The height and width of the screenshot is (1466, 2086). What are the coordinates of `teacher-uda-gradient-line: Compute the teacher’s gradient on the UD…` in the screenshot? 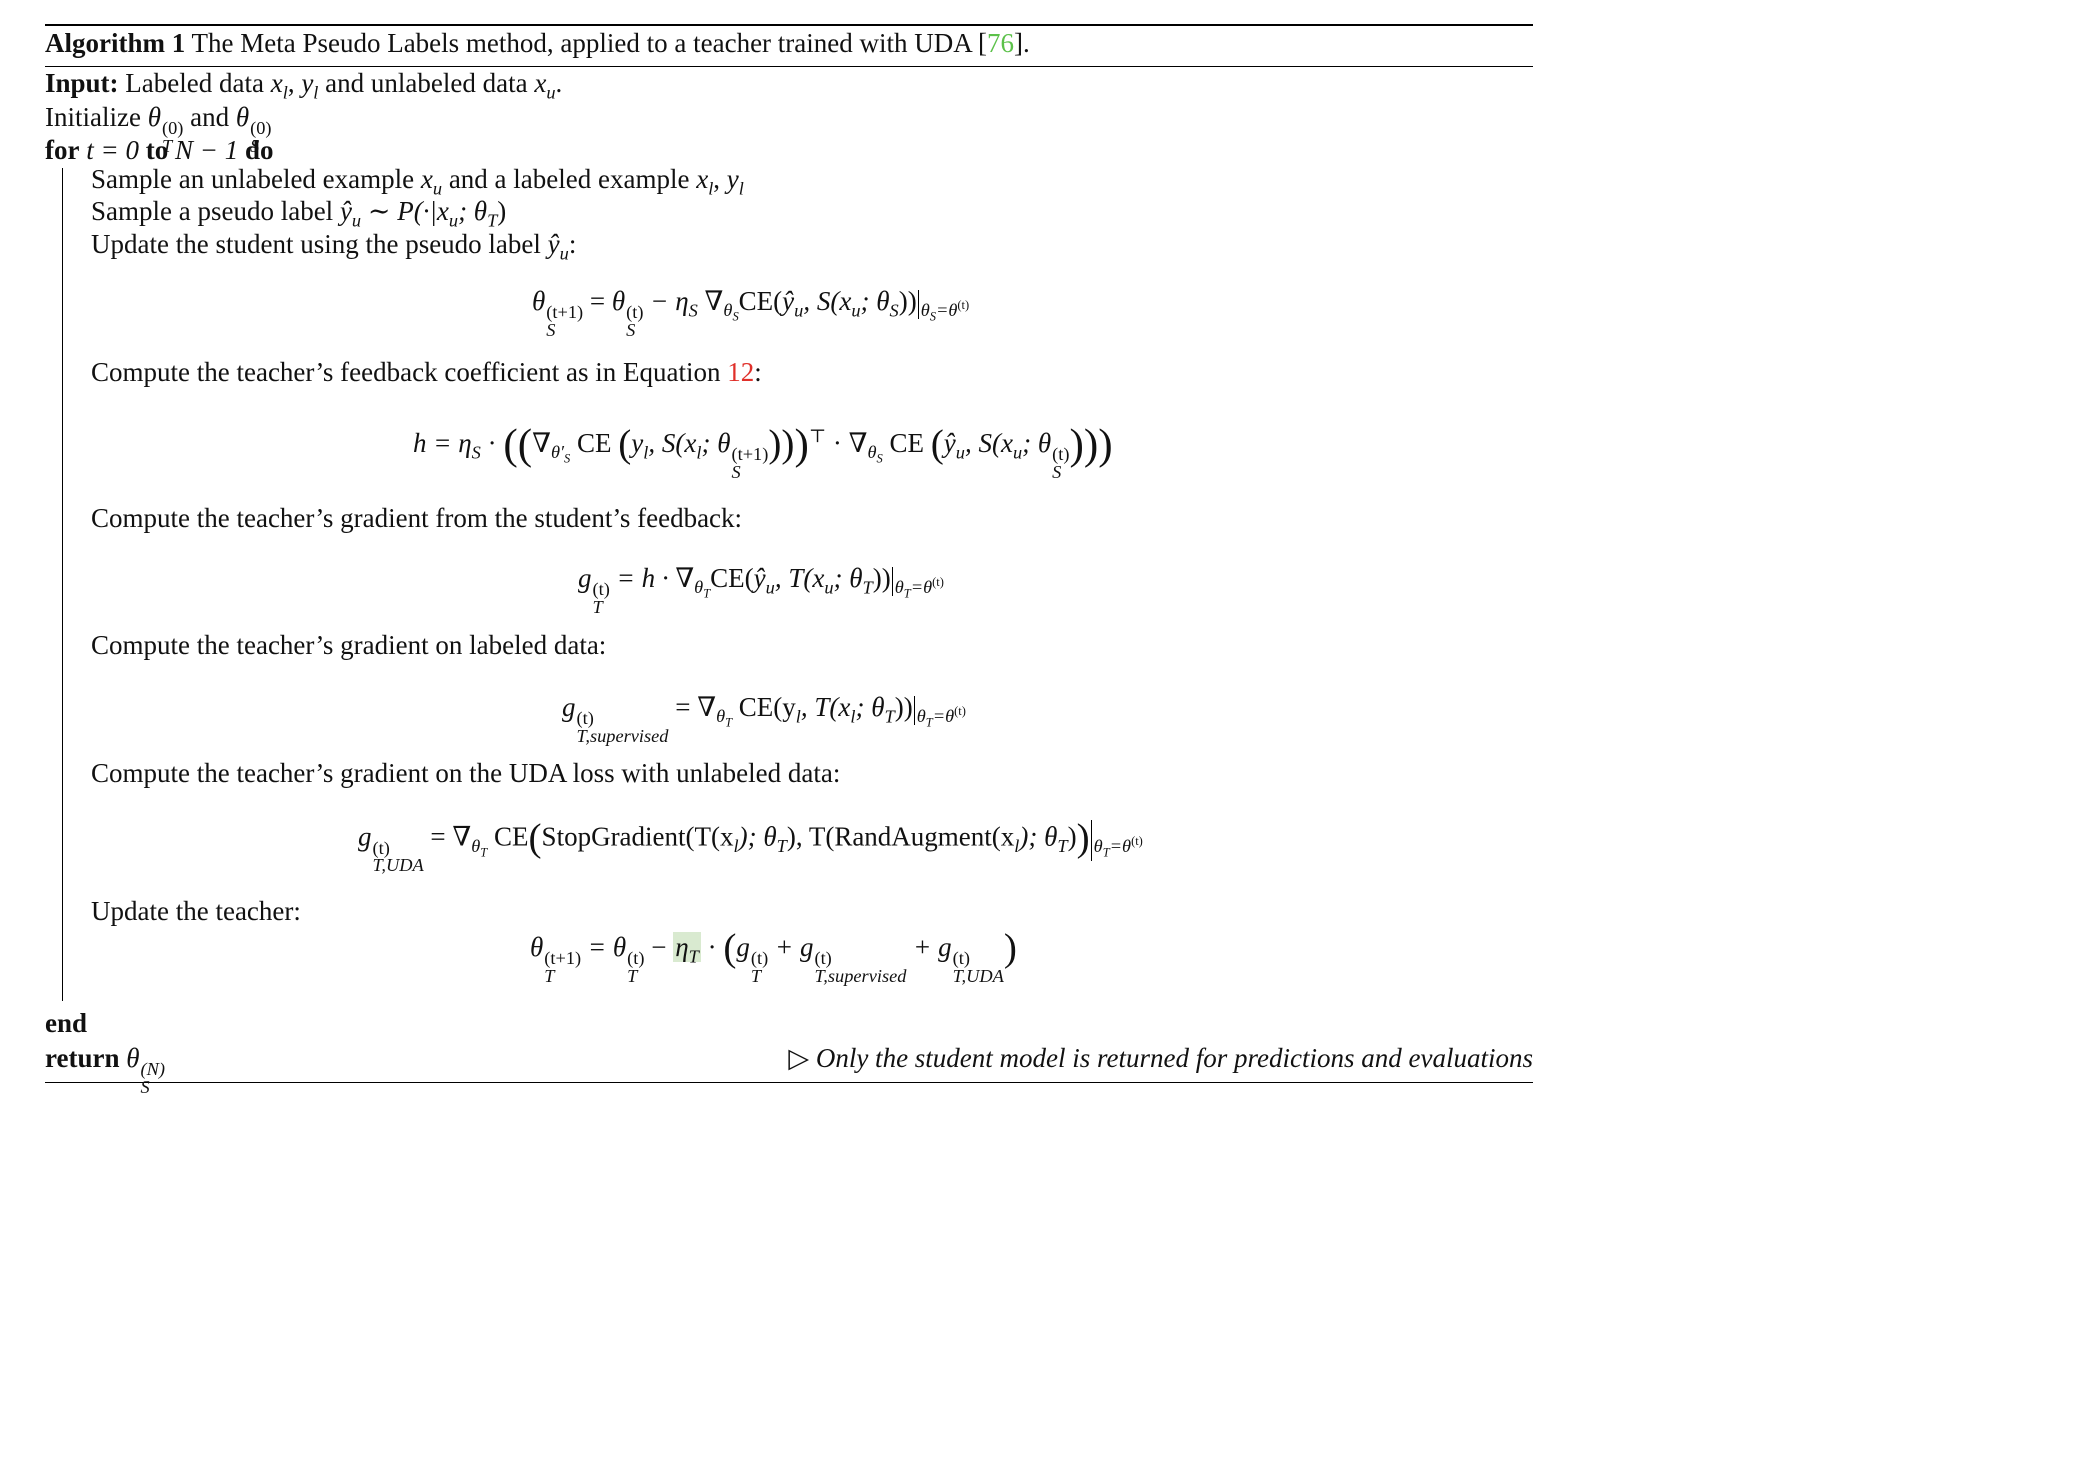 It's located at (465, 773).